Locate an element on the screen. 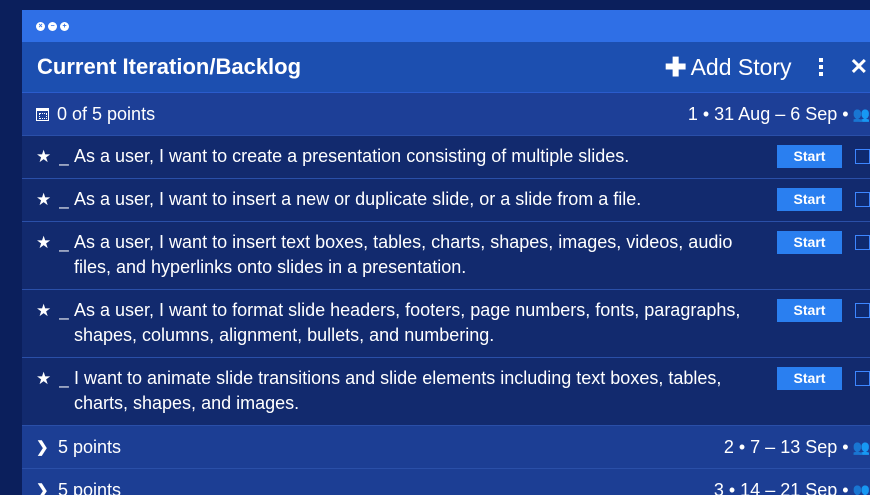  current-iteration-header: 0 of 5 points 1 • 31 Aug – 6 Sep • 👥 is located at coordinates (446, 114).